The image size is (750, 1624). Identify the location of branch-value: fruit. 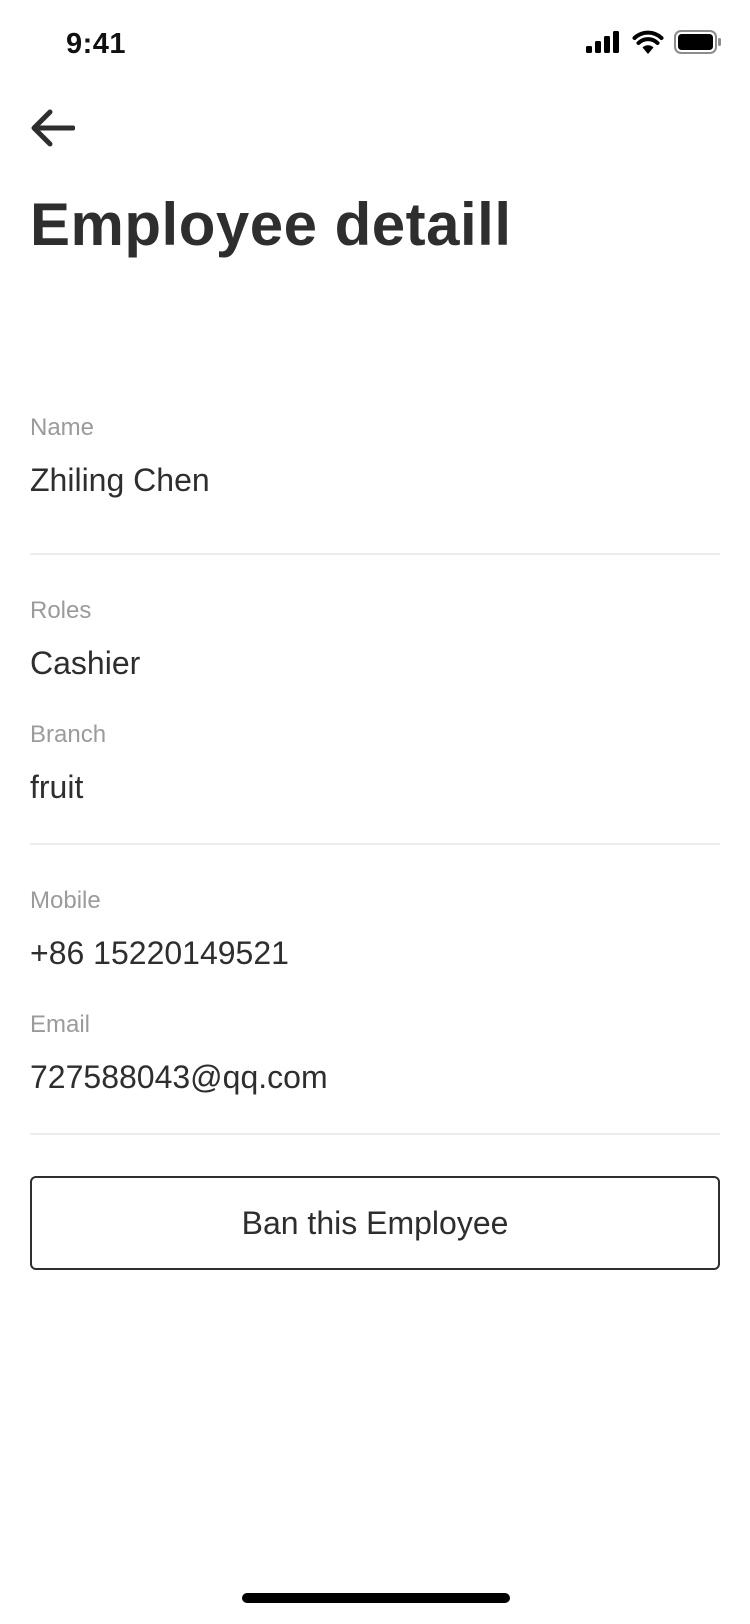
(57, 787).